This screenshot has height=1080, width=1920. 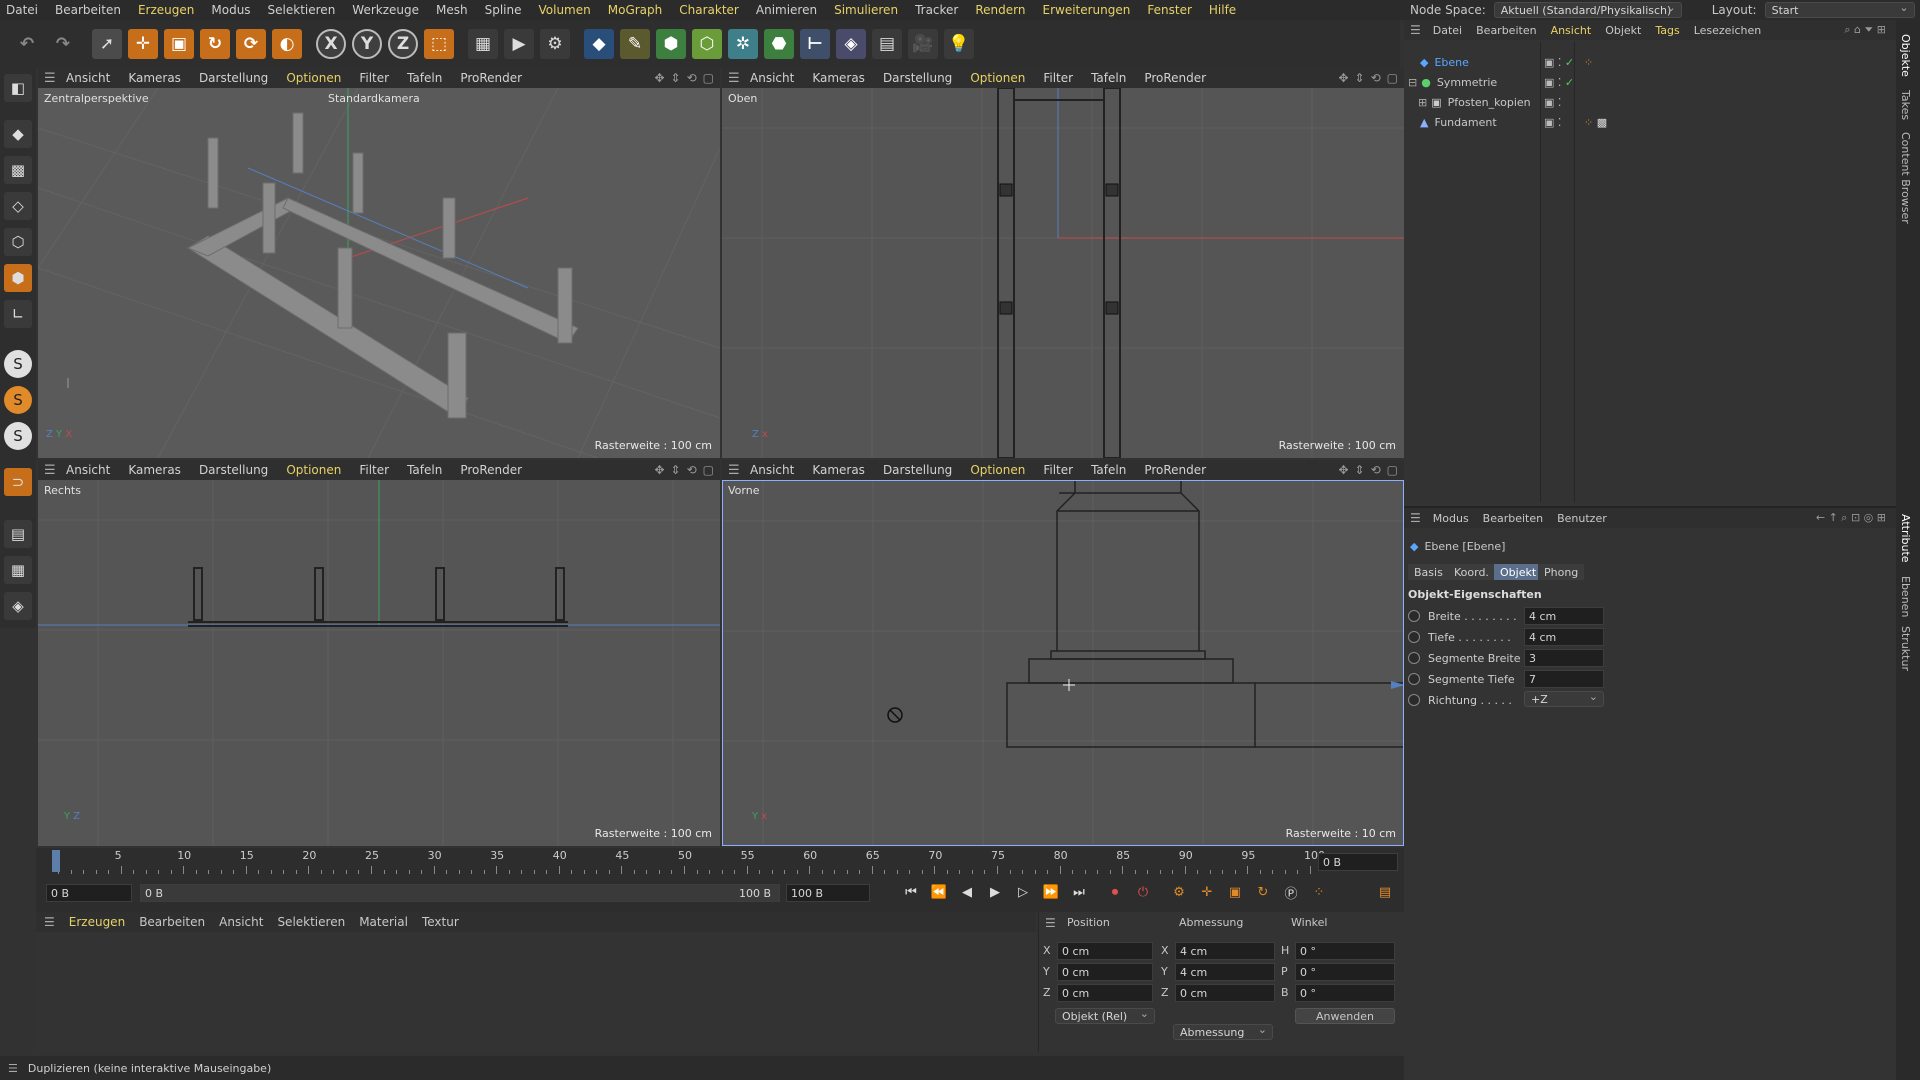 I want to click on frame-range-slider: 0 B 100 B, so click(x=460, y=893).